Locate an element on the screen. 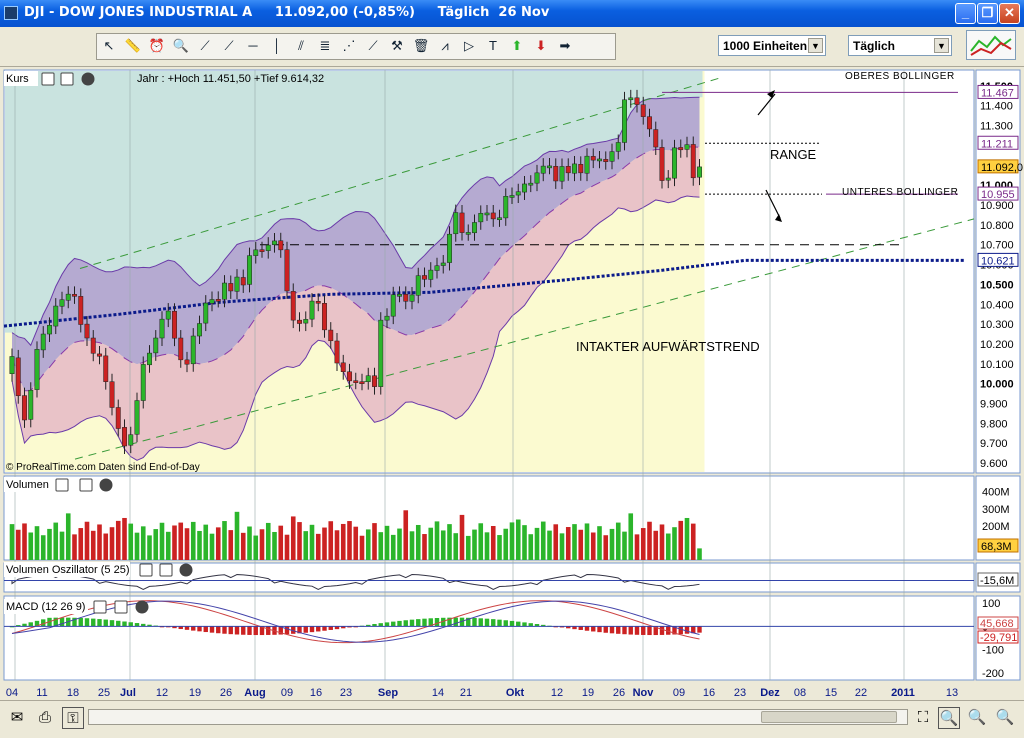 The height and width of the screenshot is (738, 1024). x-tick-label: Sep is located at coordinates (388, 693).